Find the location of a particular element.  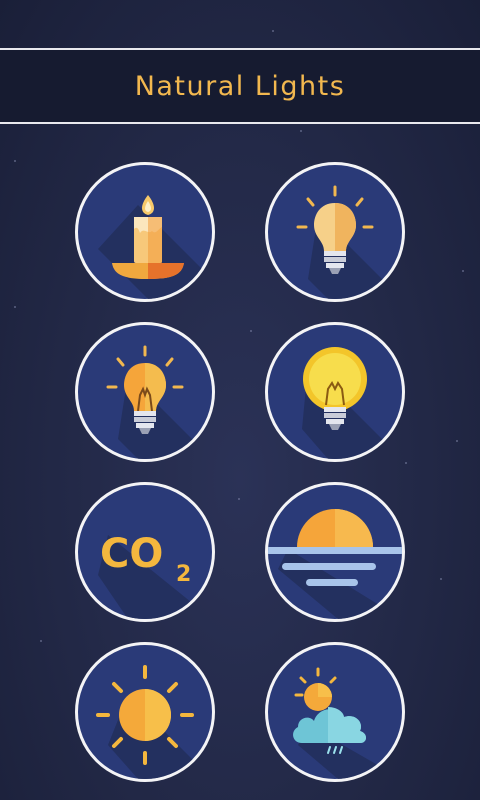

co2-icon: CO 2 is located at coordinates (155, 575).